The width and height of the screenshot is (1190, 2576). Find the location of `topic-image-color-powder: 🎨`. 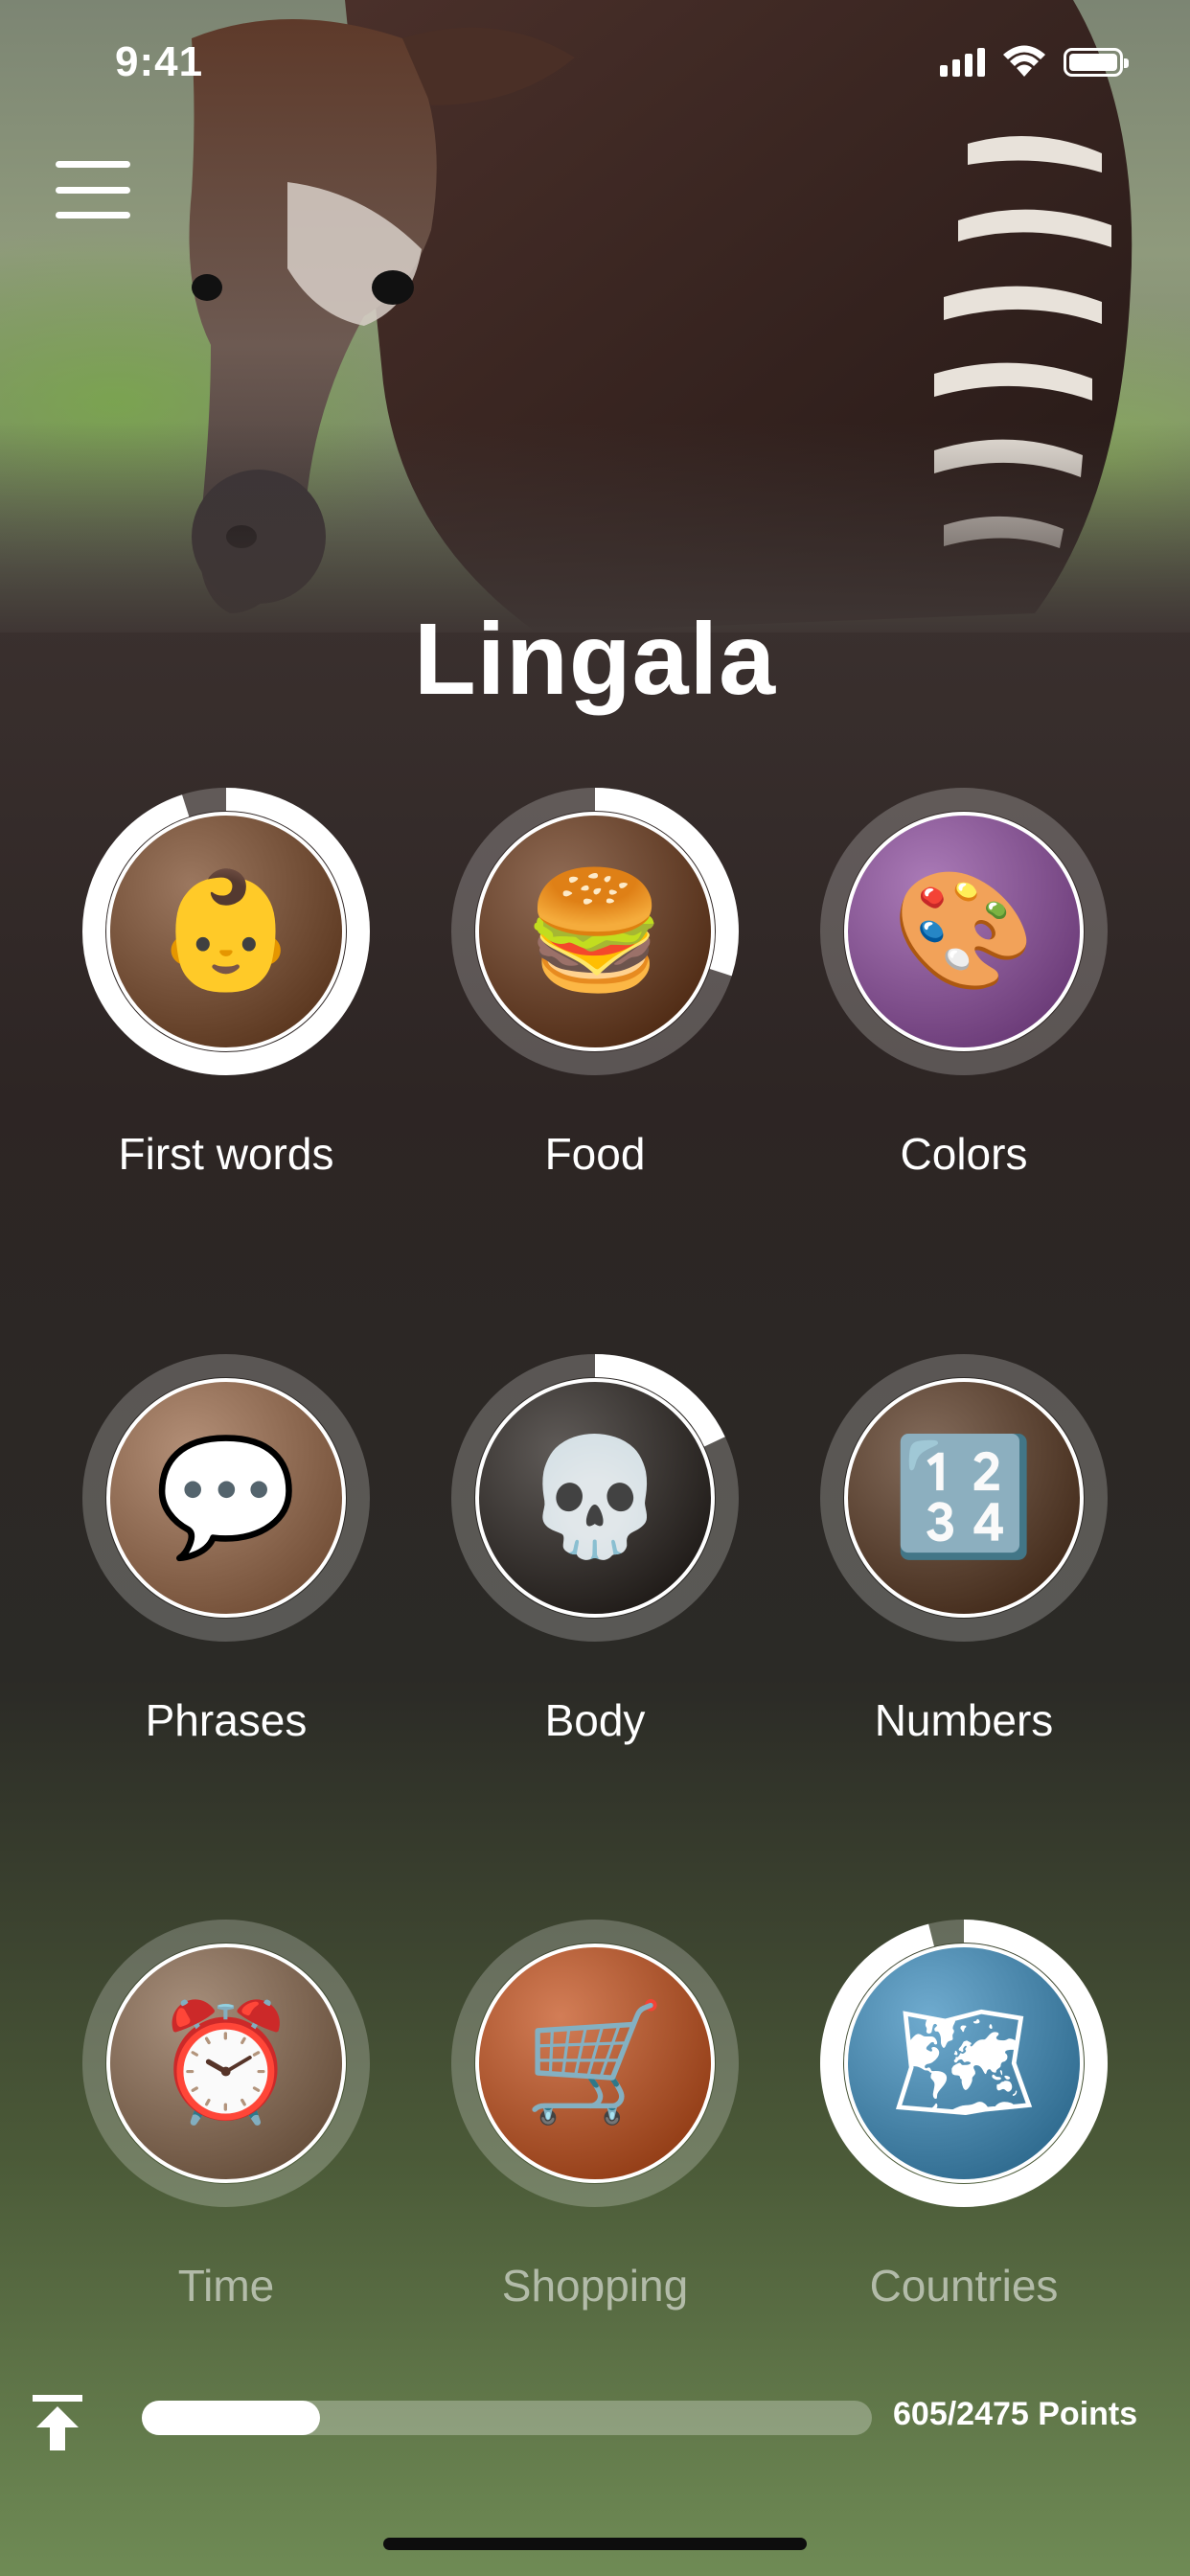

topic-image-color-powder: 🎨 is located at coordinates (964, 931).